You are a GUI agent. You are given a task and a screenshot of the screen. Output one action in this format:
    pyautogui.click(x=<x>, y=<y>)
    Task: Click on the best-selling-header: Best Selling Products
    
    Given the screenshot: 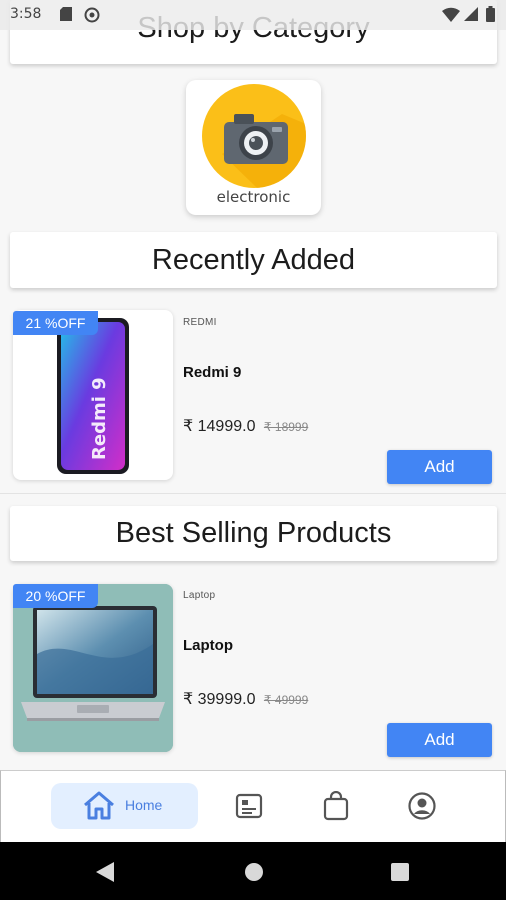 What is the action you would take?
    pyautogui.click(x=253, y=533)
    